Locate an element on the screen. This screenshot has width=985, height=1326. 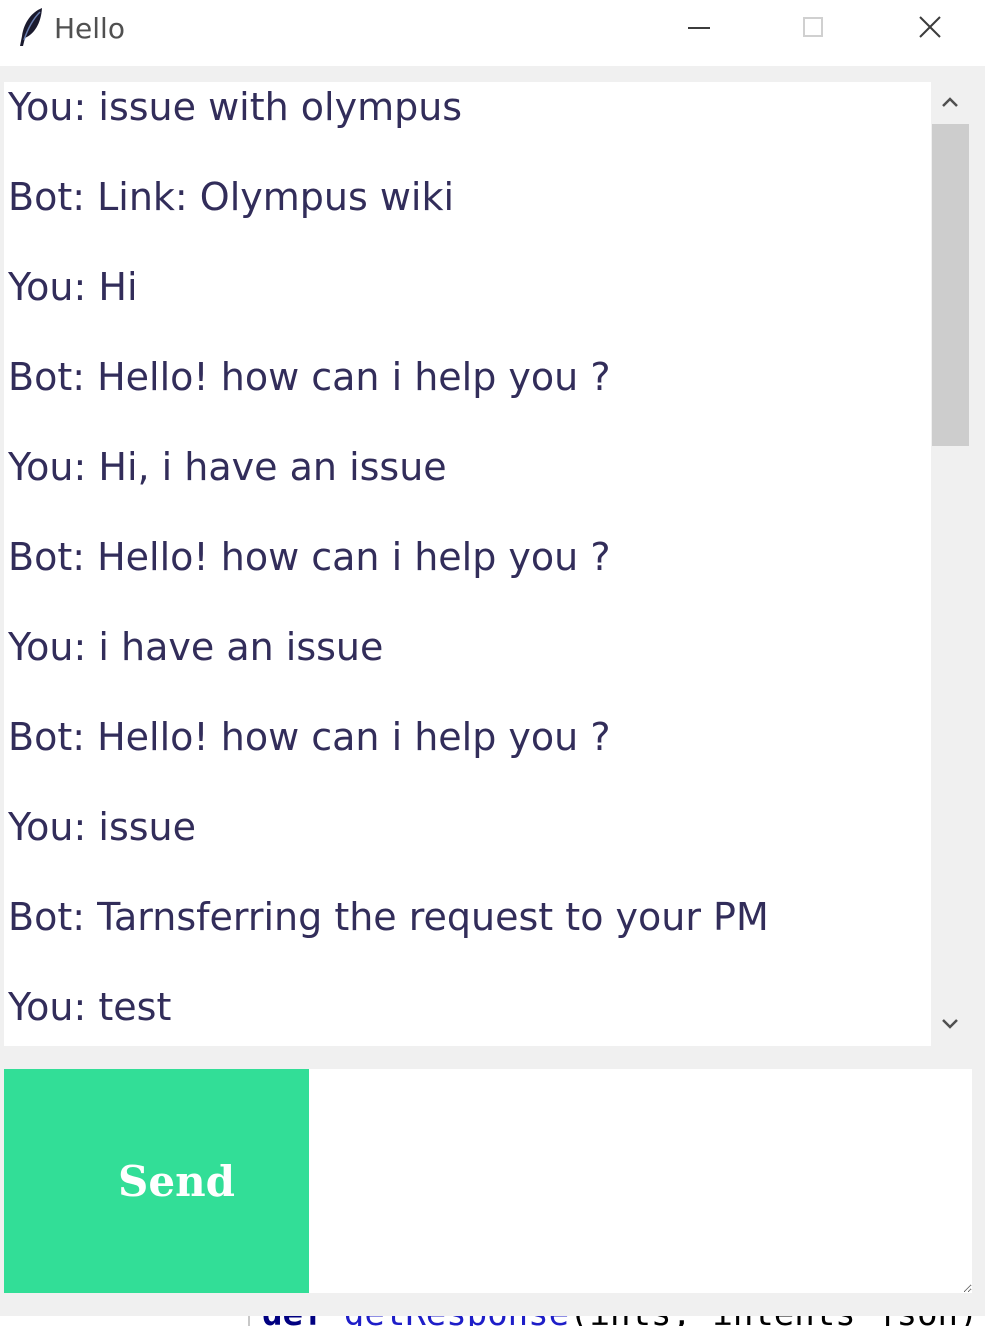
scroll-up-button is located at coordinates (950, 103).